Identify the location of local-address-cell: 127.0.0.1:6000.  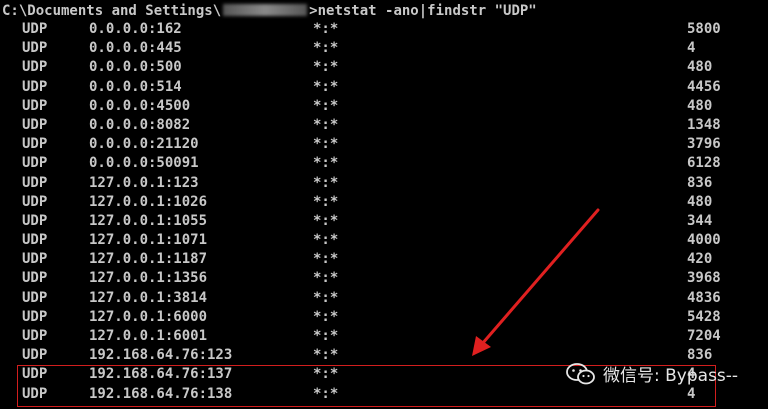
(148, 316).